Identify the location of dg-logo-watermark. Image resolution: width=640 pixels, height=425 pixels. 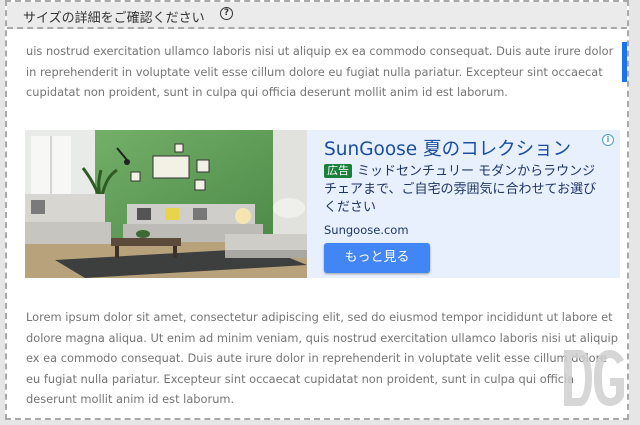
(594, 378).